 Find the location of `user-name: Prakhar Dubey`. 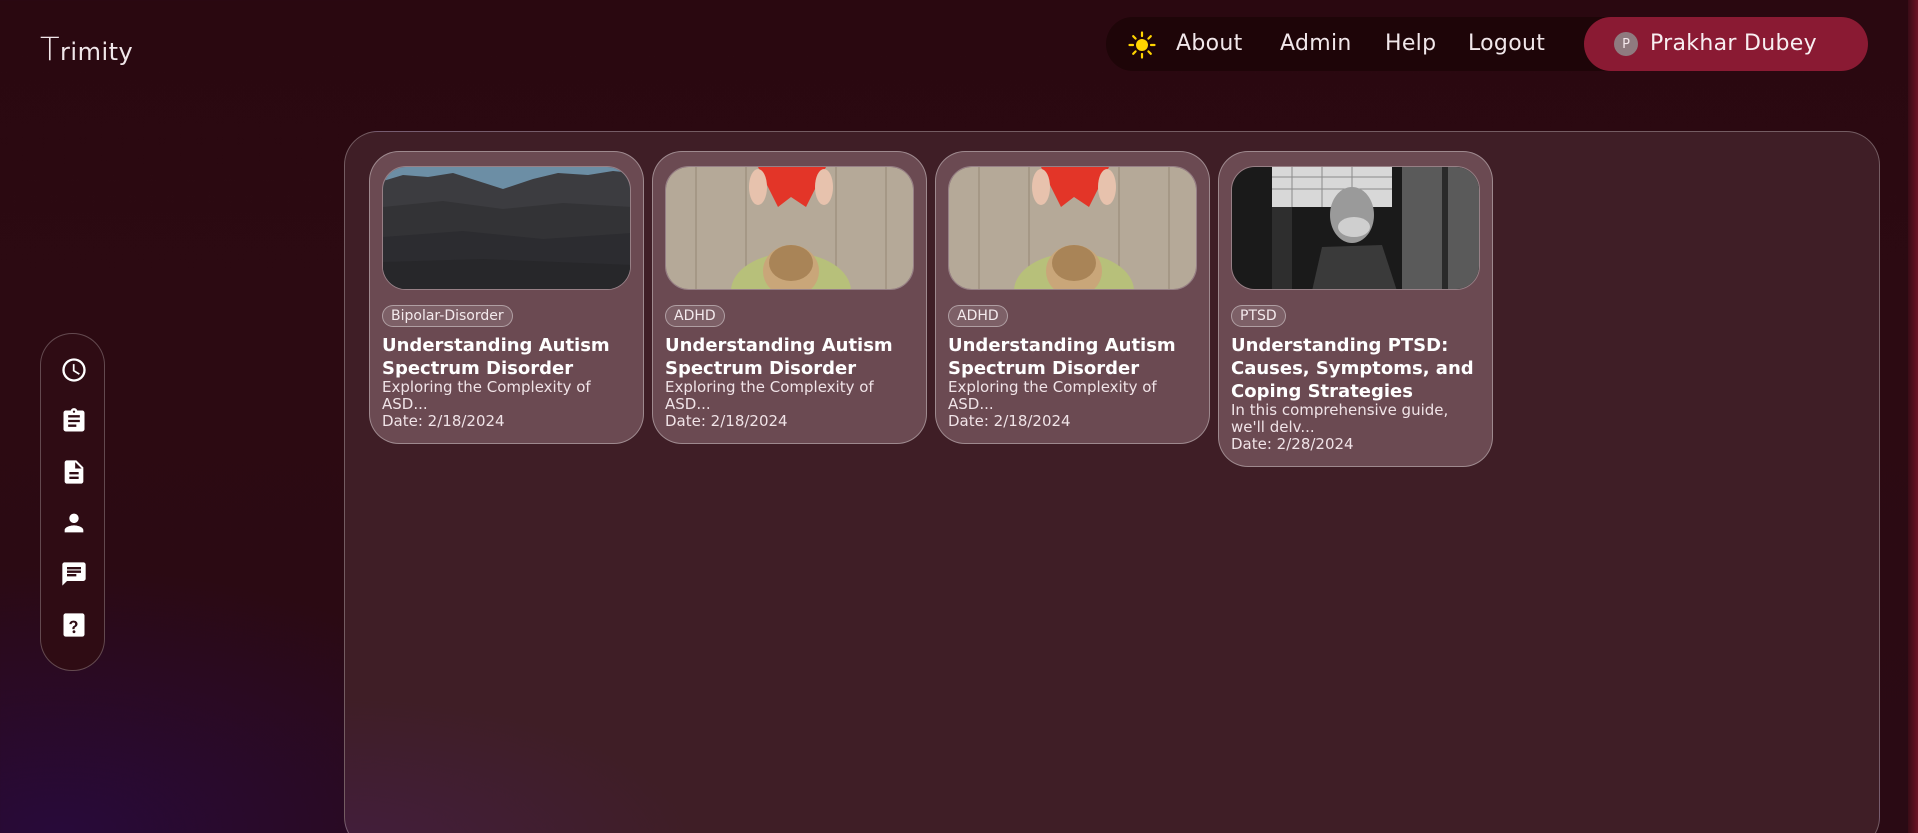

user-name: Prakhar Dubey is located at coordinates (1733, 43).